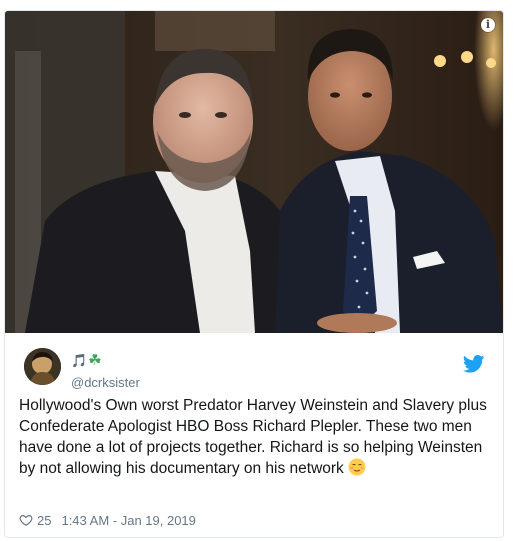 This screenshot has width=516, height=541. Describe the element at coordinates (254, 365) in the screenshot. I see `tweet-header: 🎵☘ @dcrksister` at that location.